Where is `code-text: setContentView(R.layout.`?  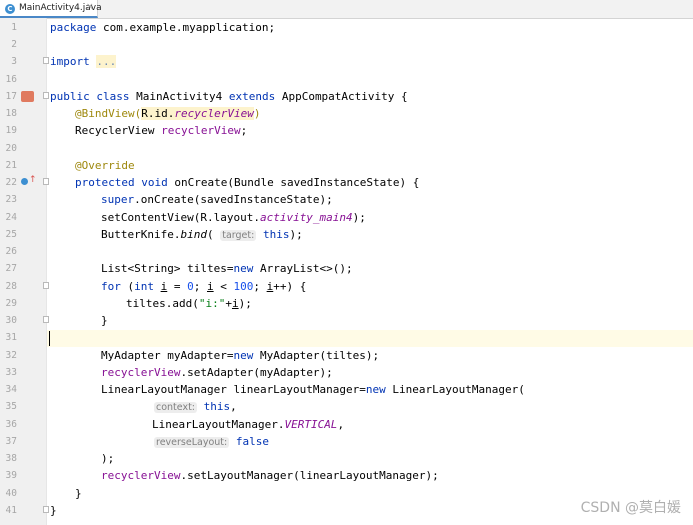
code-text: setContentView(R.layout. is located at coordinates (180, 217).